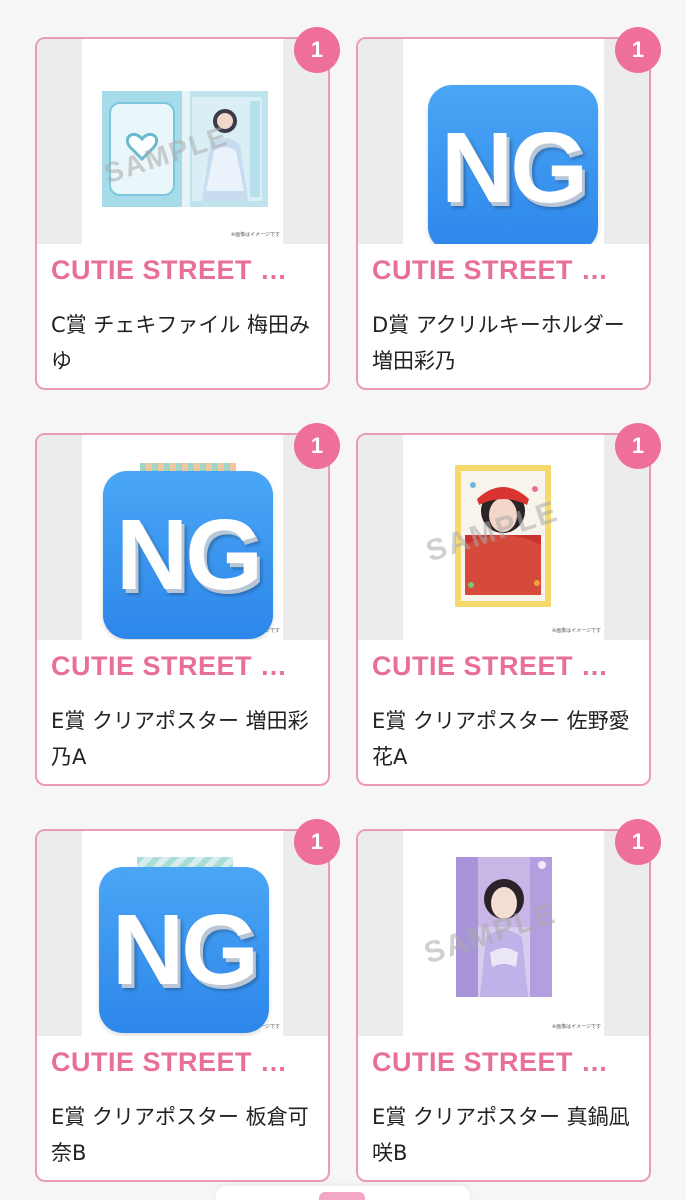  What do you see at coordinates (180, 1135) in the screenshot?
I see `prize-title: E賞 クリアポスター 板倉可奈B` at bounding box center [180, 1135].